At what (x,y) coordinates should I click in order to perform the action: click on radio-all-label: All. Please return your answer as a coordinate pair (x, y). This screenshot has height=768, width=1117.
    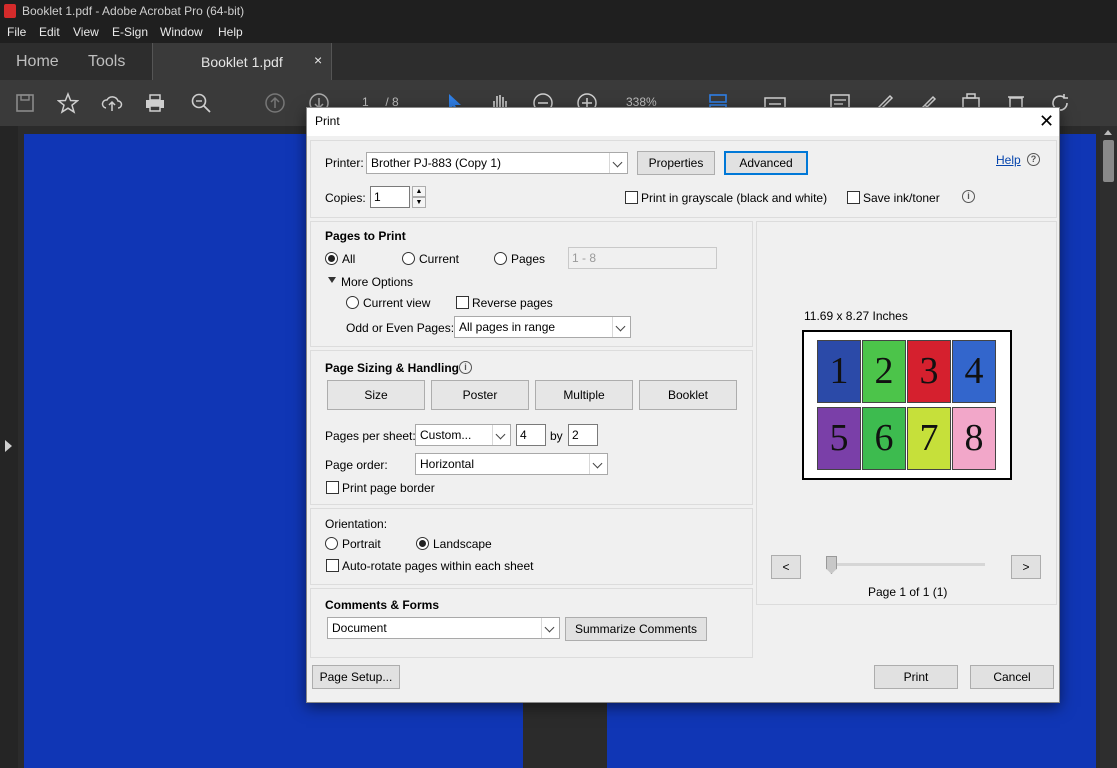
    Looking at the image, I should click on (349, 259).